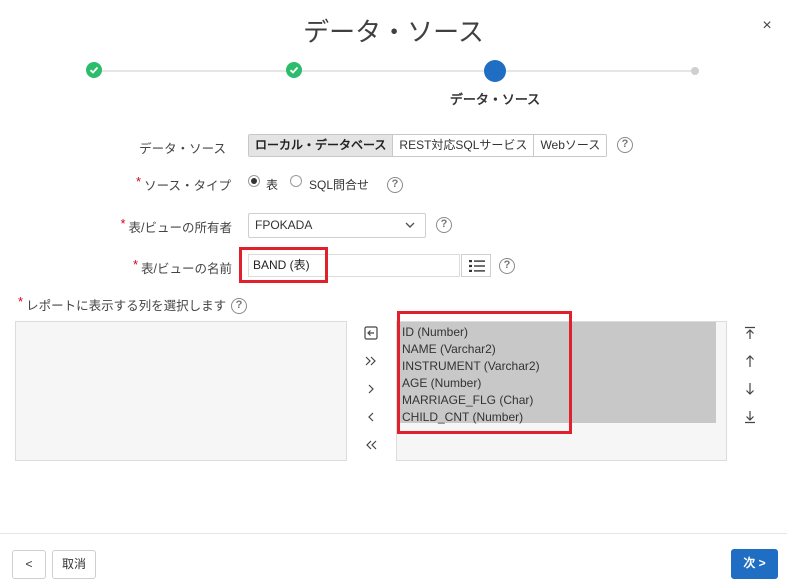  What do you see at coordinates (495, 71) in the screenshot?
I see `wizard-step-current` at bounding box center [495, 71].